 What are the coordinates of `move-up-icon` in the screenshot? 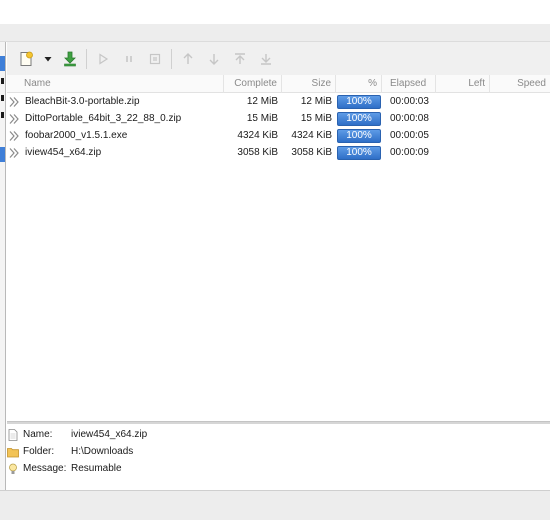 It's located at (188, 58).